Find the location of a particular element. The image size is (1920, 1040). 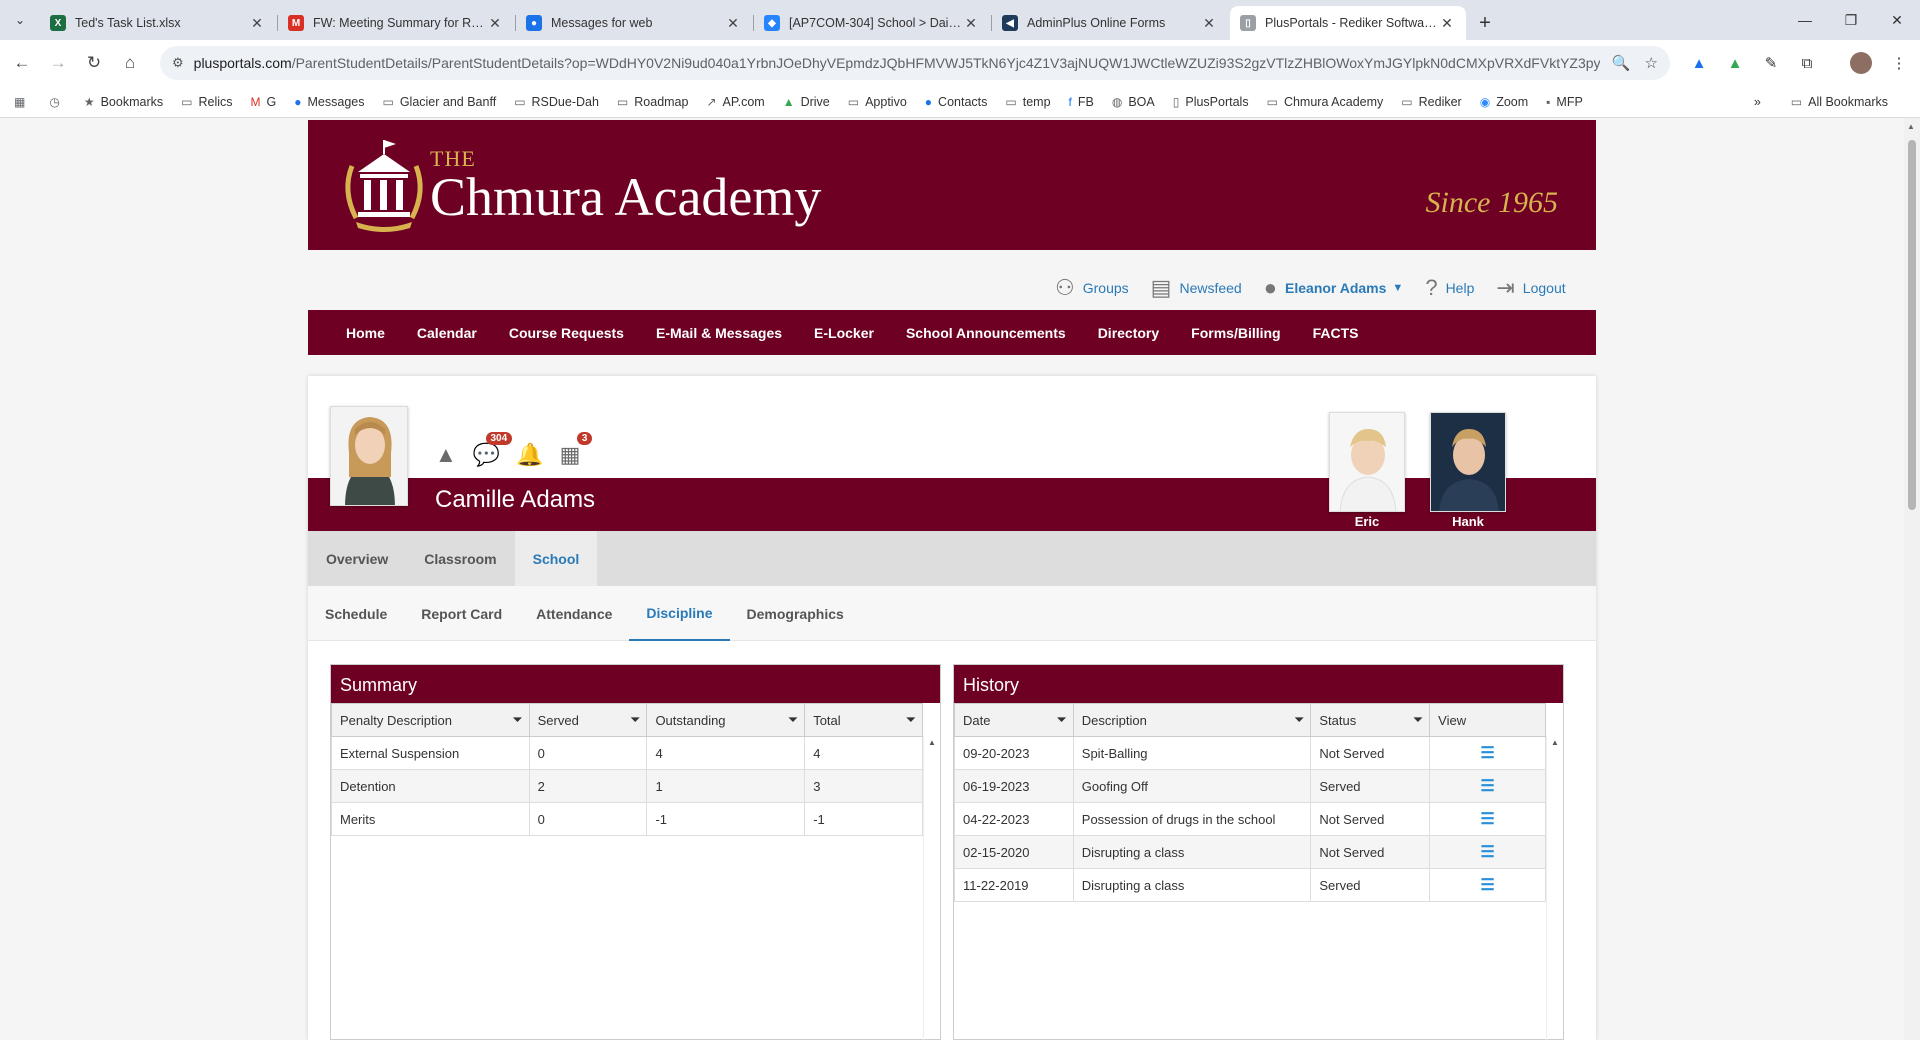

bookmark-glacier-and-banff: ▭ Glacier and Banff is located at coordinates (439, 102).